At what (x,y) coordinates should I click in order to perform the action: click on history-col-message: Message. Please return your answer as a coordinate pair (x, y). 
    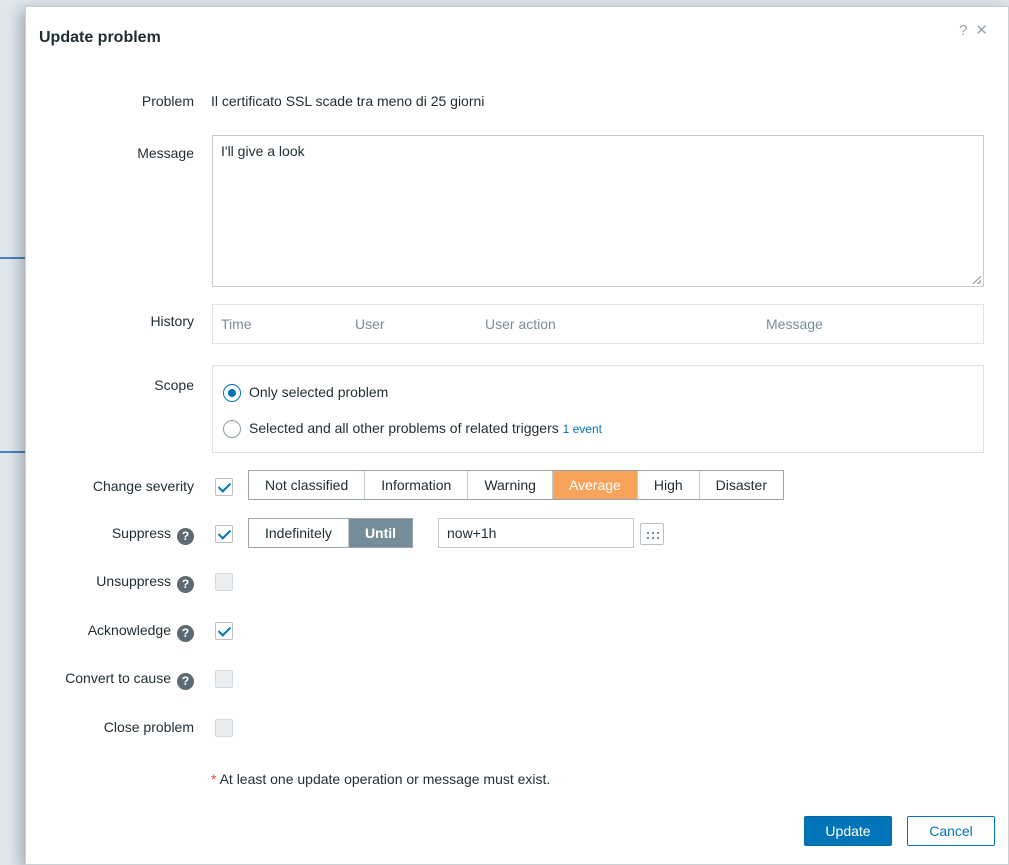
    Looking at the image, I should click on (794, 324).